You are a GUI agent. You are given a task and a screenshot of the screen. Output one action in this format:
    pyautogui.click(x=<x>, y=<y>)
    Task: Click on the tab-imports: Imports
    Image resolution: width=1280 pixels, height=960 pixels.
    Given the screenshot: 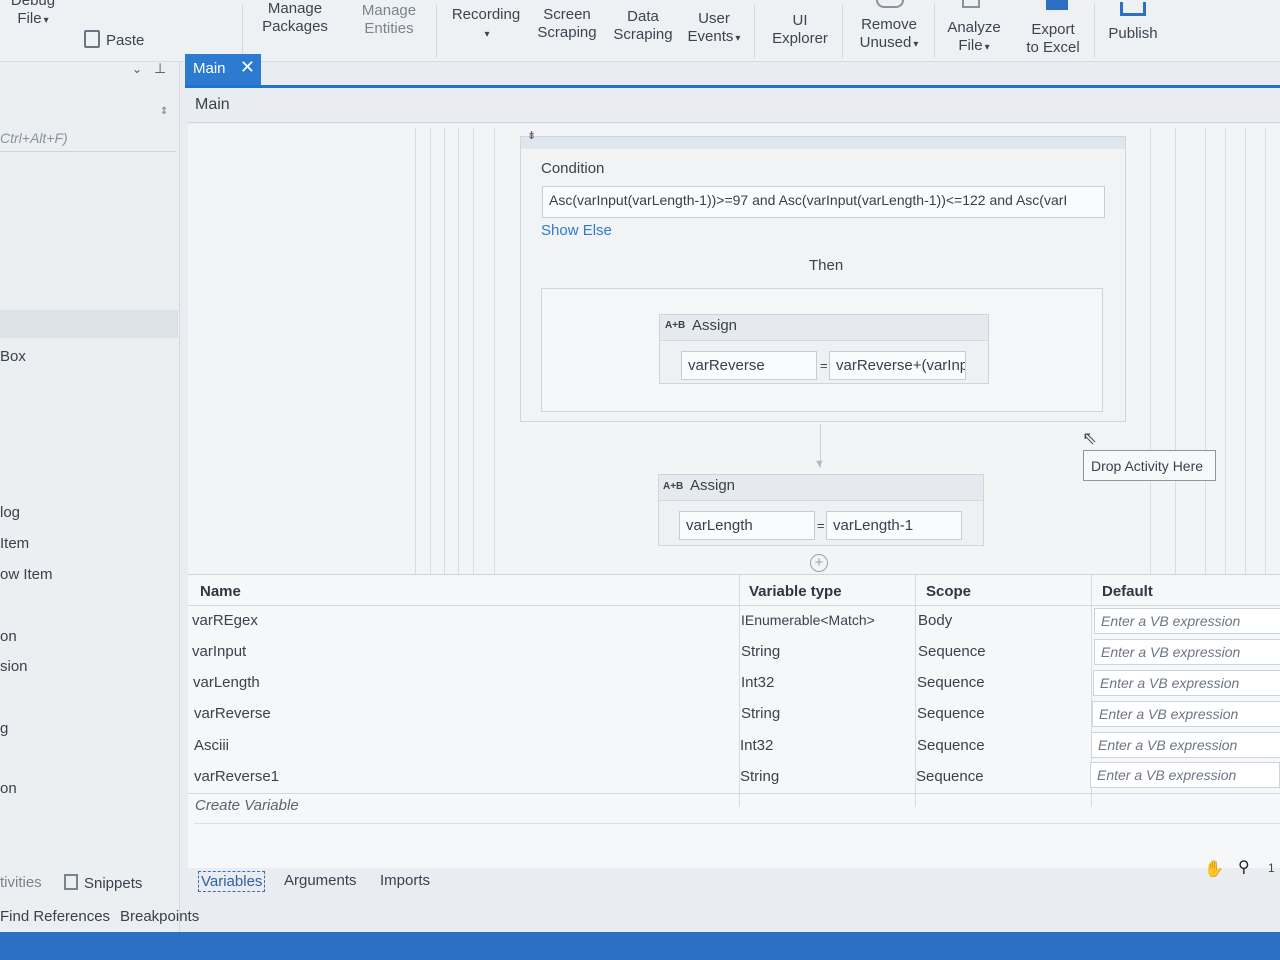 What is the action you would take?
    pyautogui.click(x=405, y=880)
    